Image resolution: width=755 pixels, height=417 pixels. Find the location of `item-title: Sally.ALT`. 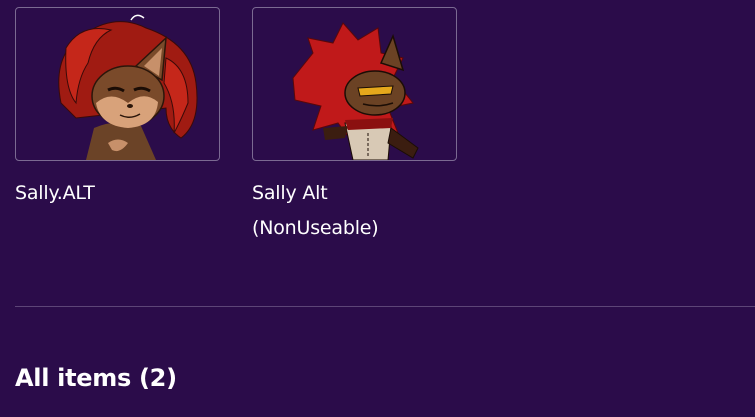

item-title: Sally.ALT is located at coordinates (117, 193).